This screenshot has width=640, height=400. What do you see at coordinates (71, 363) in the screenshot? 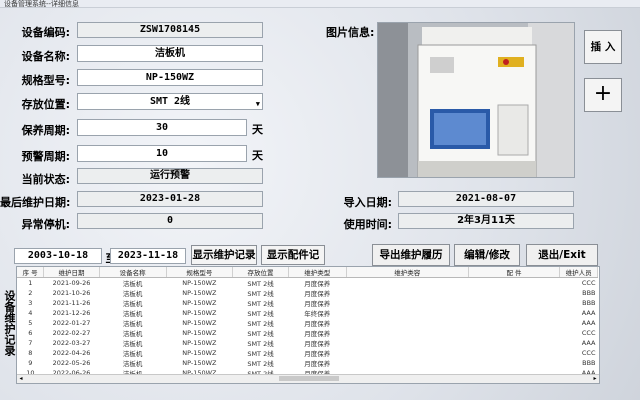
I see `table-cell: 2022-05-26` at bounding box center [71, 363].